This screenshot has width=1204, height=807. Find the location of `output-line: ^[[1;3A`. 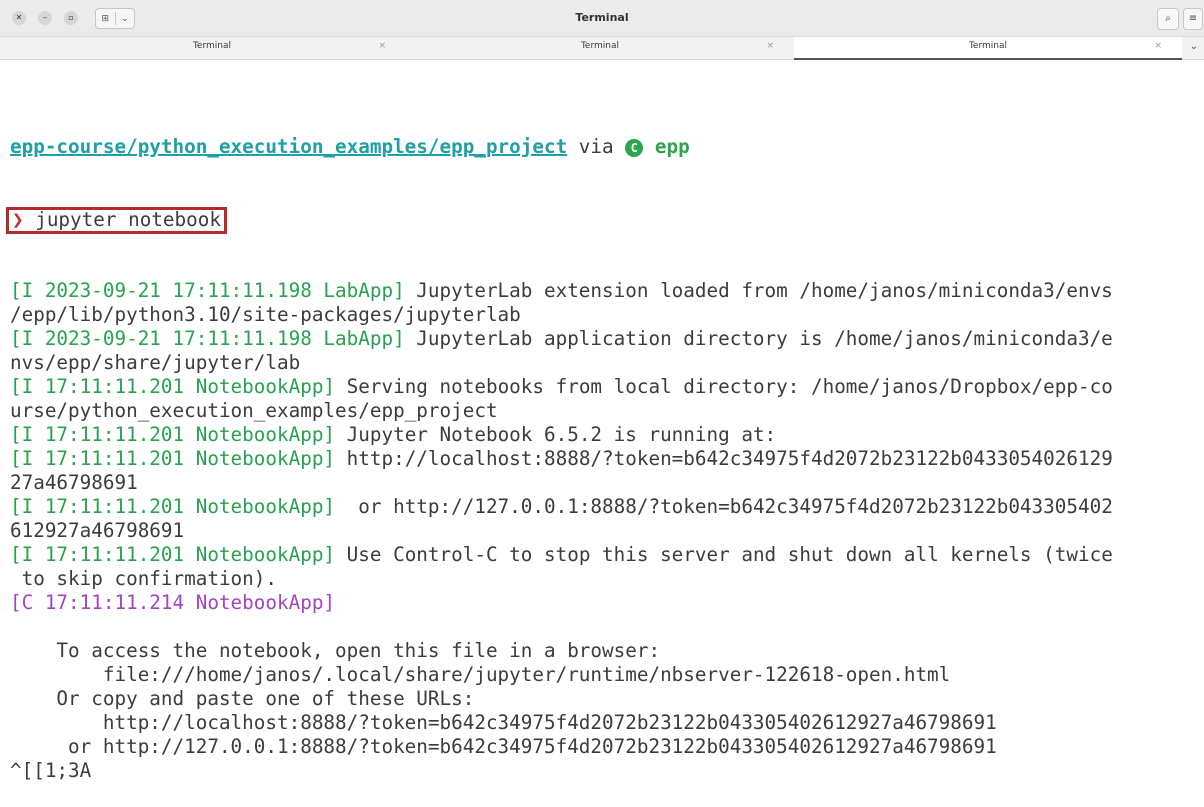

output-line: ^[[1;3A is located at coordinates (606, 771).